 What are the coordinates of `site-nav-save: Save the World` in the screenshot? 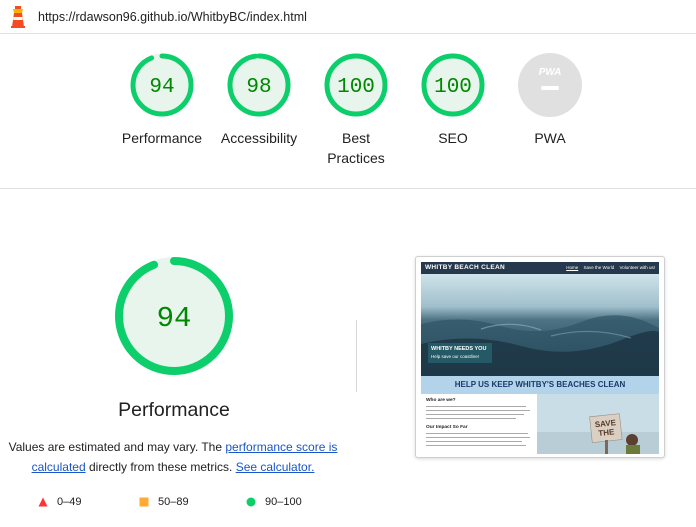 It's located at (599, 267).